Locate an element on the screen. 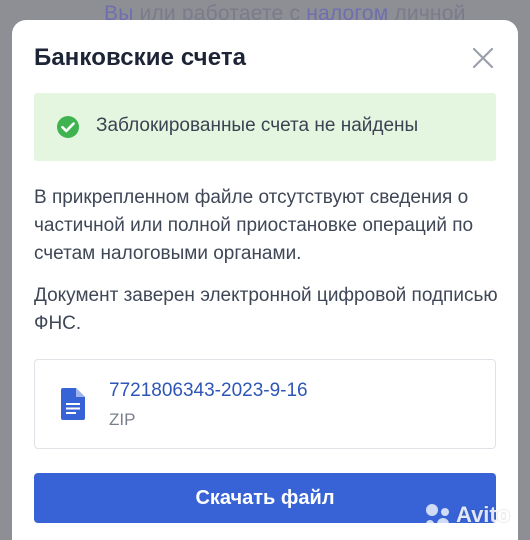 The image size is (530, 540). success-alert: Заблокированные счета не найдены is located at coordinates (265, 127).